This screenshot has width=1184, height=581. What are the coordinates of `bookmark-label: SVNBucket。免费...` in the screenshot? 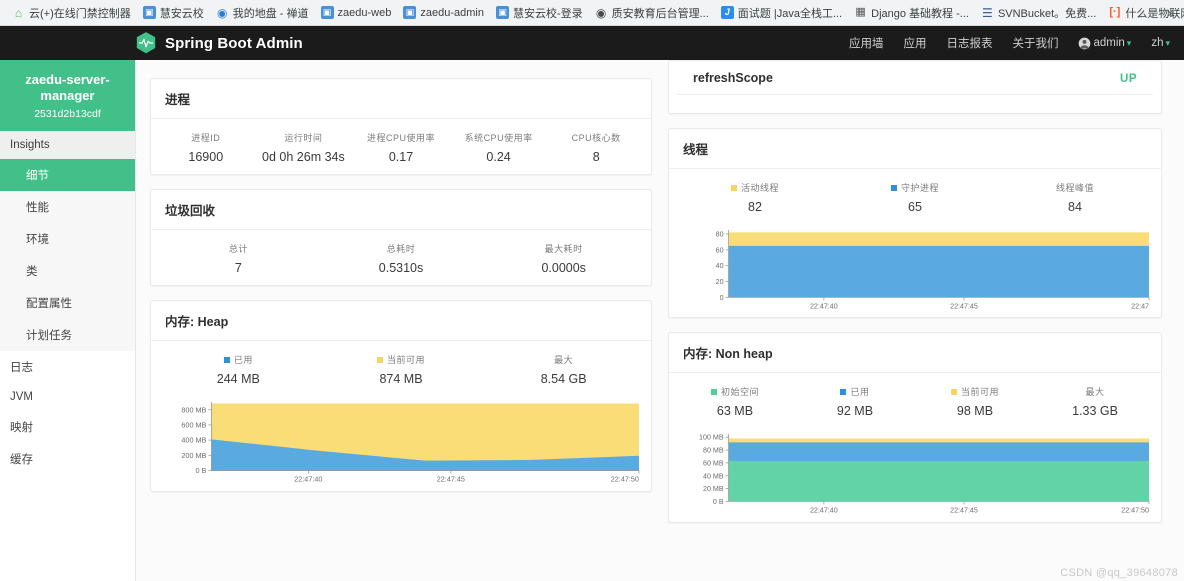 It's located at (1047, 13).